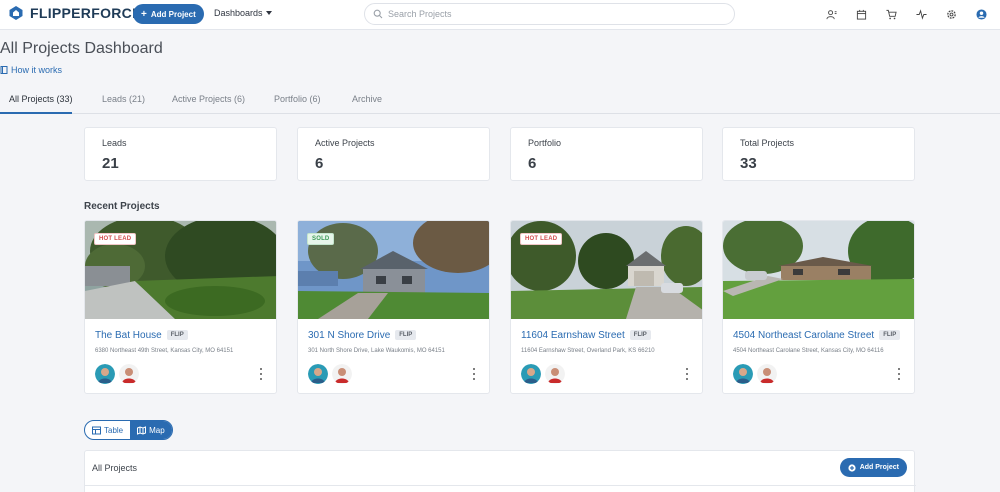  I want to click on add-project-button: Add Project, so click(873, 467).